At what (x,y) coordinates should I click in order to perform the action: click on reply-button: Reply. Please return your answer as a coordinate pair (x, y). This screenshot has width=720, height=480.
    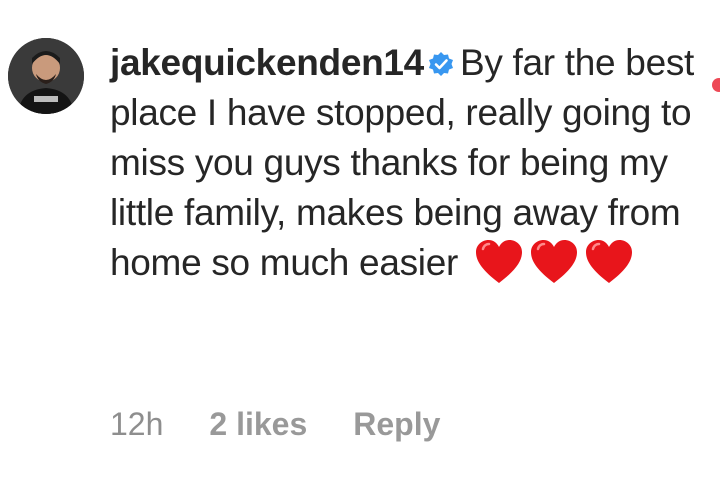
    Looking at the image, I should click on (396, 424).